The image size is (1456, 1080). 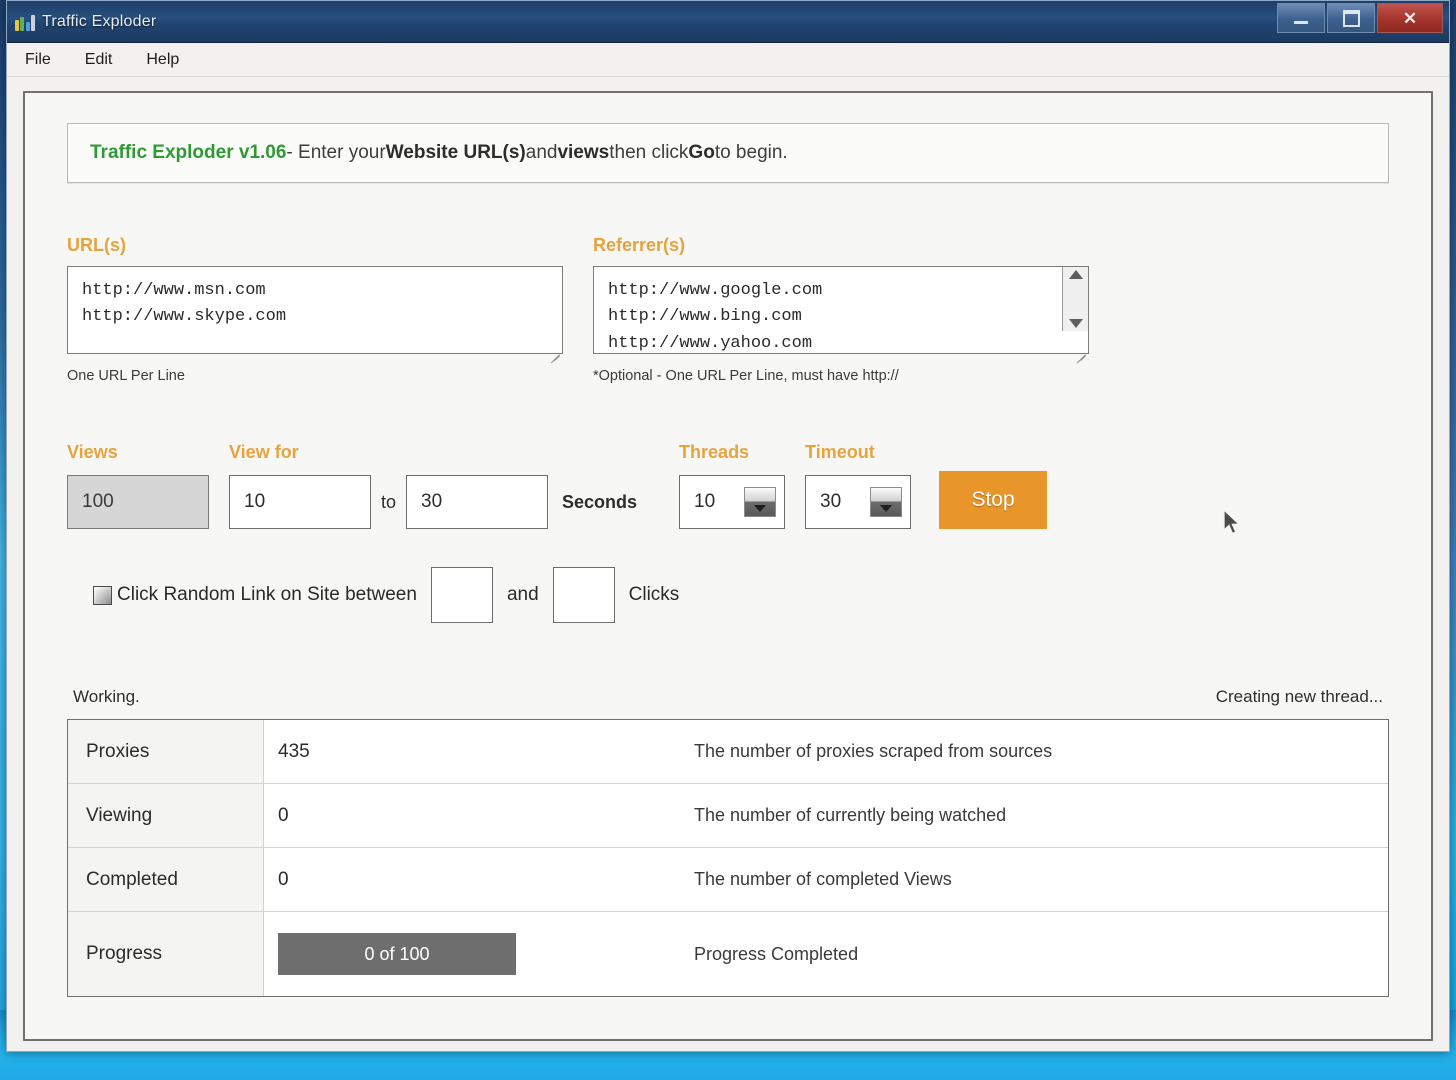 What do you see at coordinates (701, 152) in the screenshot?
I see `banner-bold-go: Go` at bounding box center [701, 152].